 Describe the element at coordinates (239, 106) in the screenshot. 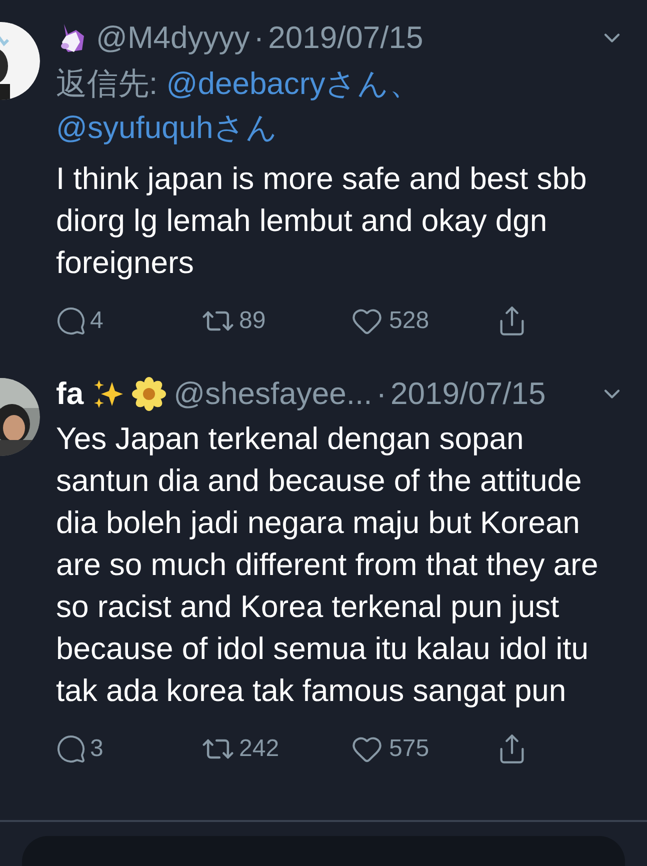

I see `reply-to-line: 返信先: @deebacryさん、 @syufuquhさん` at that location.